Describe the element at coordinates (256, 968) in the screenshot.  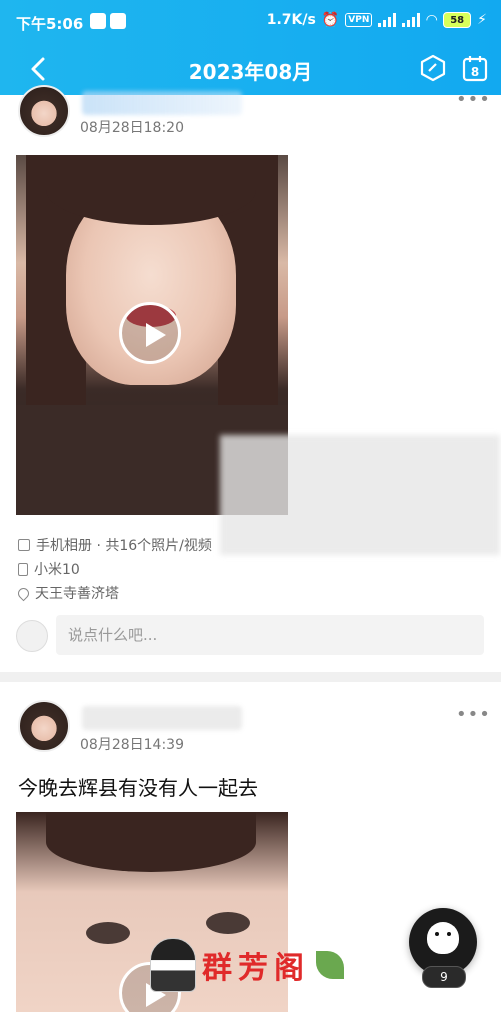
I see `watermark-text: 群芳阁` at that location.